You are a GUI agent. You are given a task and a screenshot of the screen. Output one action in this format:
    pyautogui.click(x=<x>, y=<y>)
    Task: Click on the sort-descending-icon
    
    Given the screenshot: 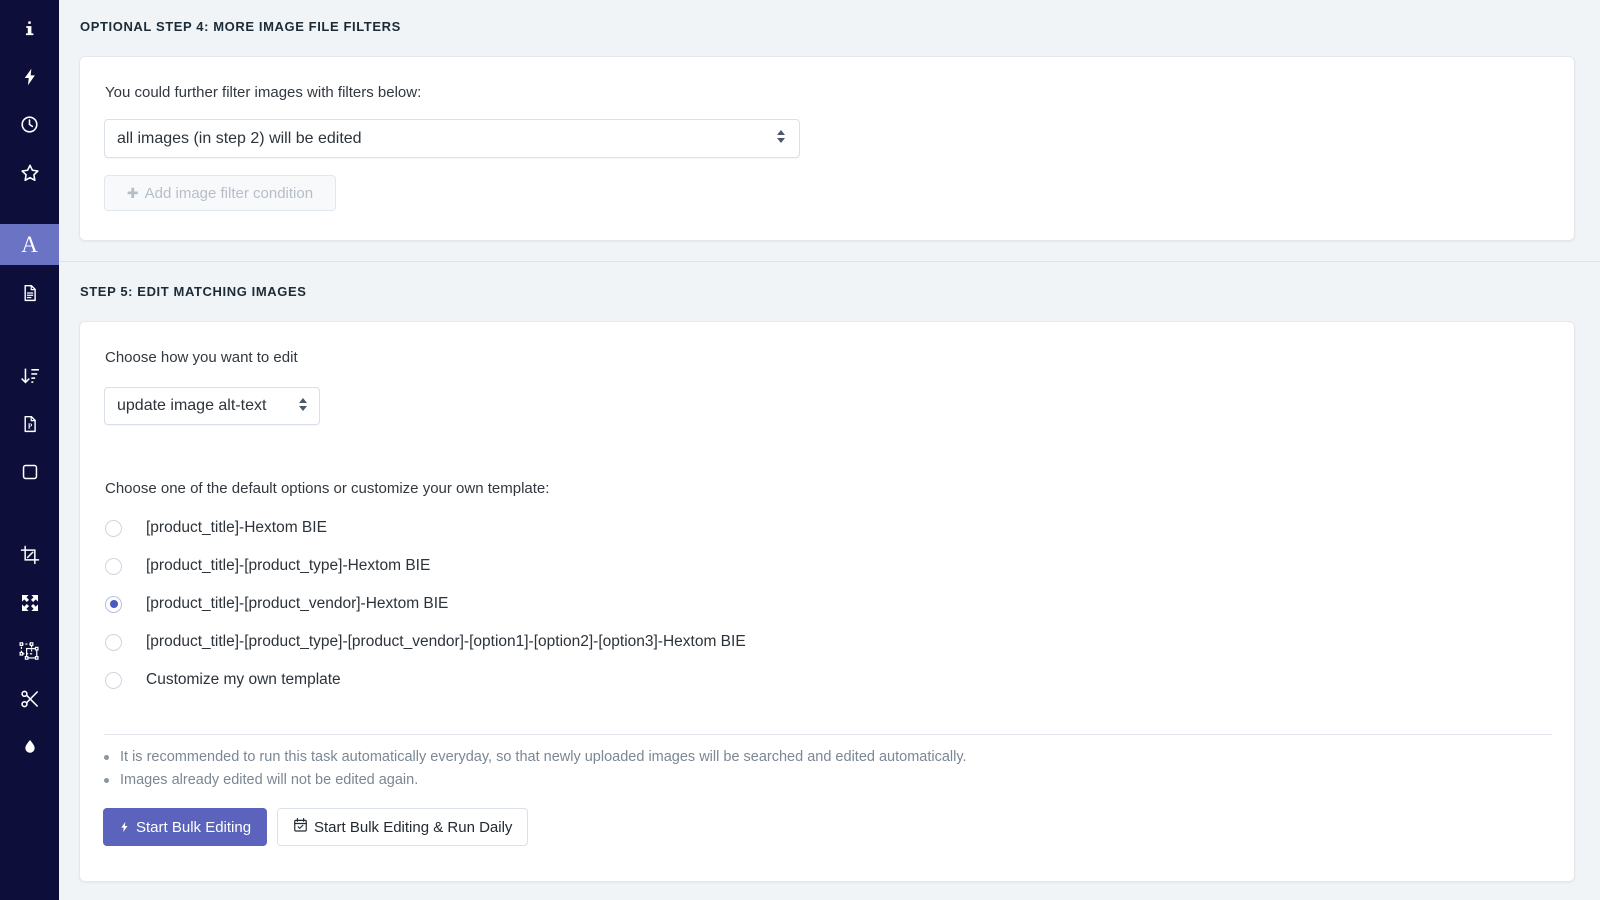 What is the action you would take?
    pyautogui.click(x=30, y=376)
    